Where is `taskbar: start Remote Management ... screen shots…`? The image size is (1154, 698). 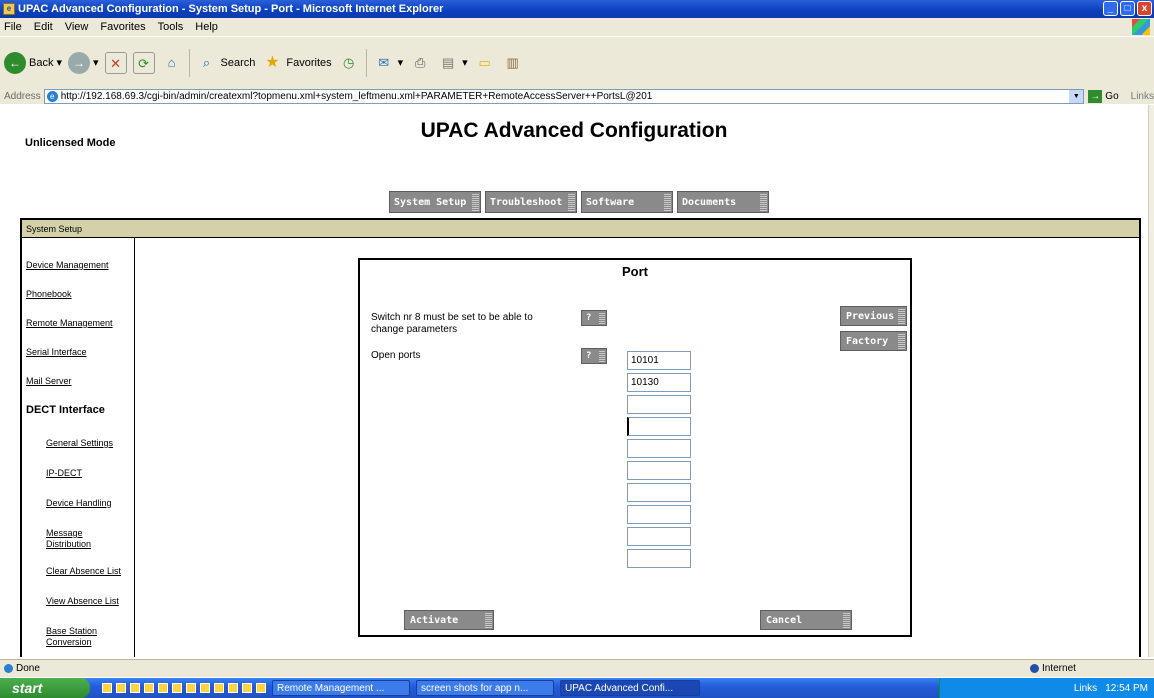
taskbar: start Remote Management ... screen shots… is located at coordinates (577, 688).